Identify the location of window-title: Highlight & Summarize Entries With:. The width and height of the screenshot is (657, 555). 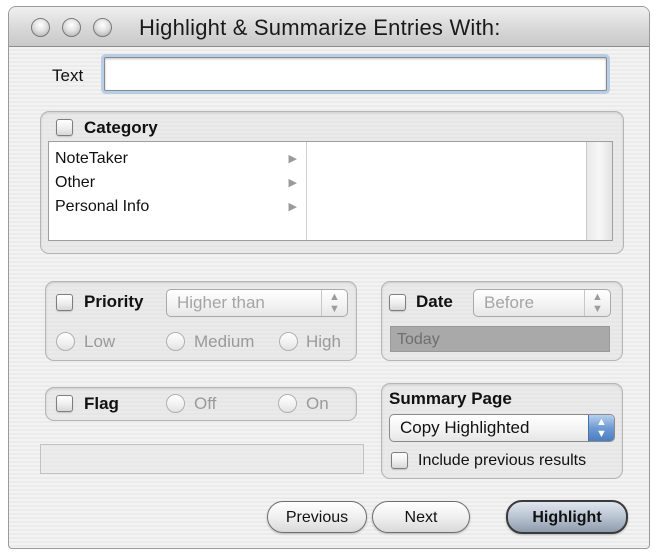
(320, 27).